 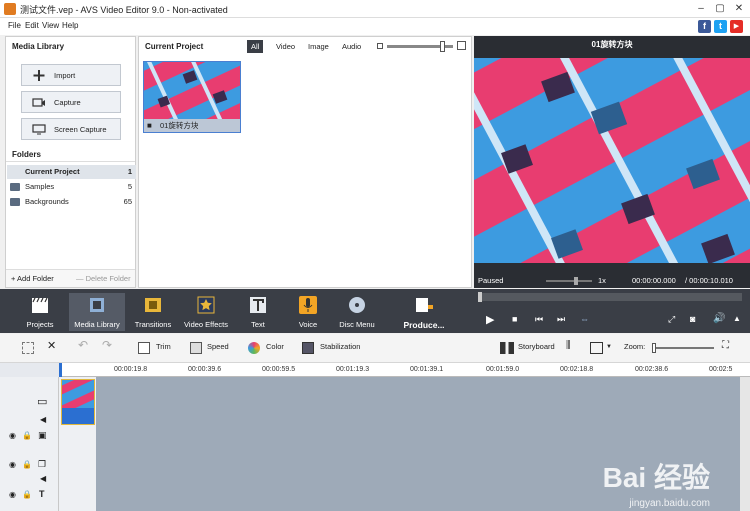 I want to click on twitter-icon: t, so click(x=720, y=26).